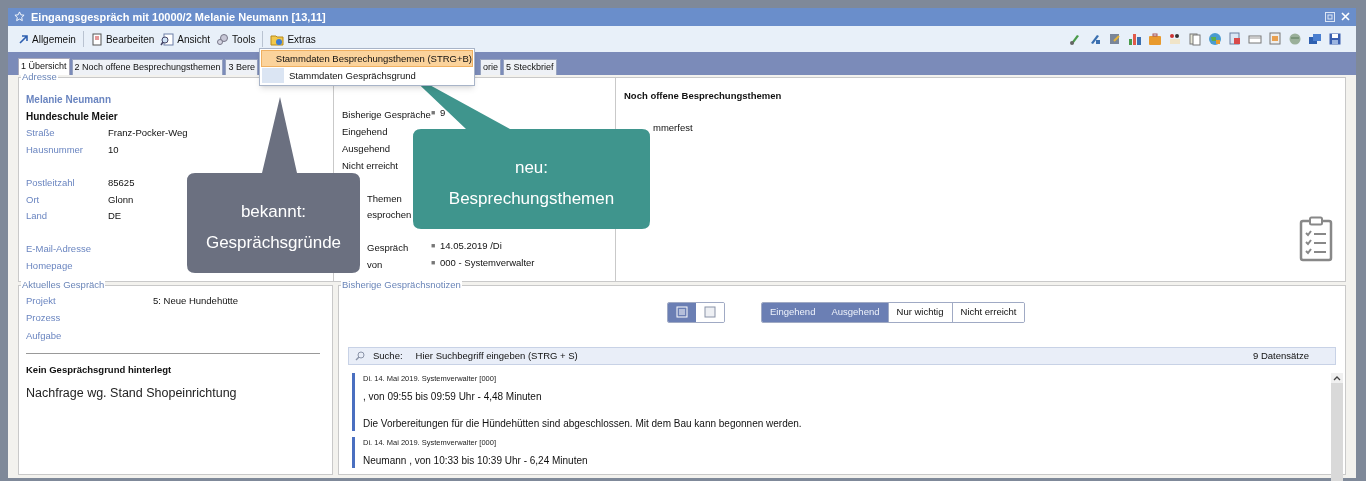 The height and width of the screenshot is (481, 1366). Describe the element at coordinates (793, 312) in the screenshot. I see `filter-button: Eingehend` at that location.